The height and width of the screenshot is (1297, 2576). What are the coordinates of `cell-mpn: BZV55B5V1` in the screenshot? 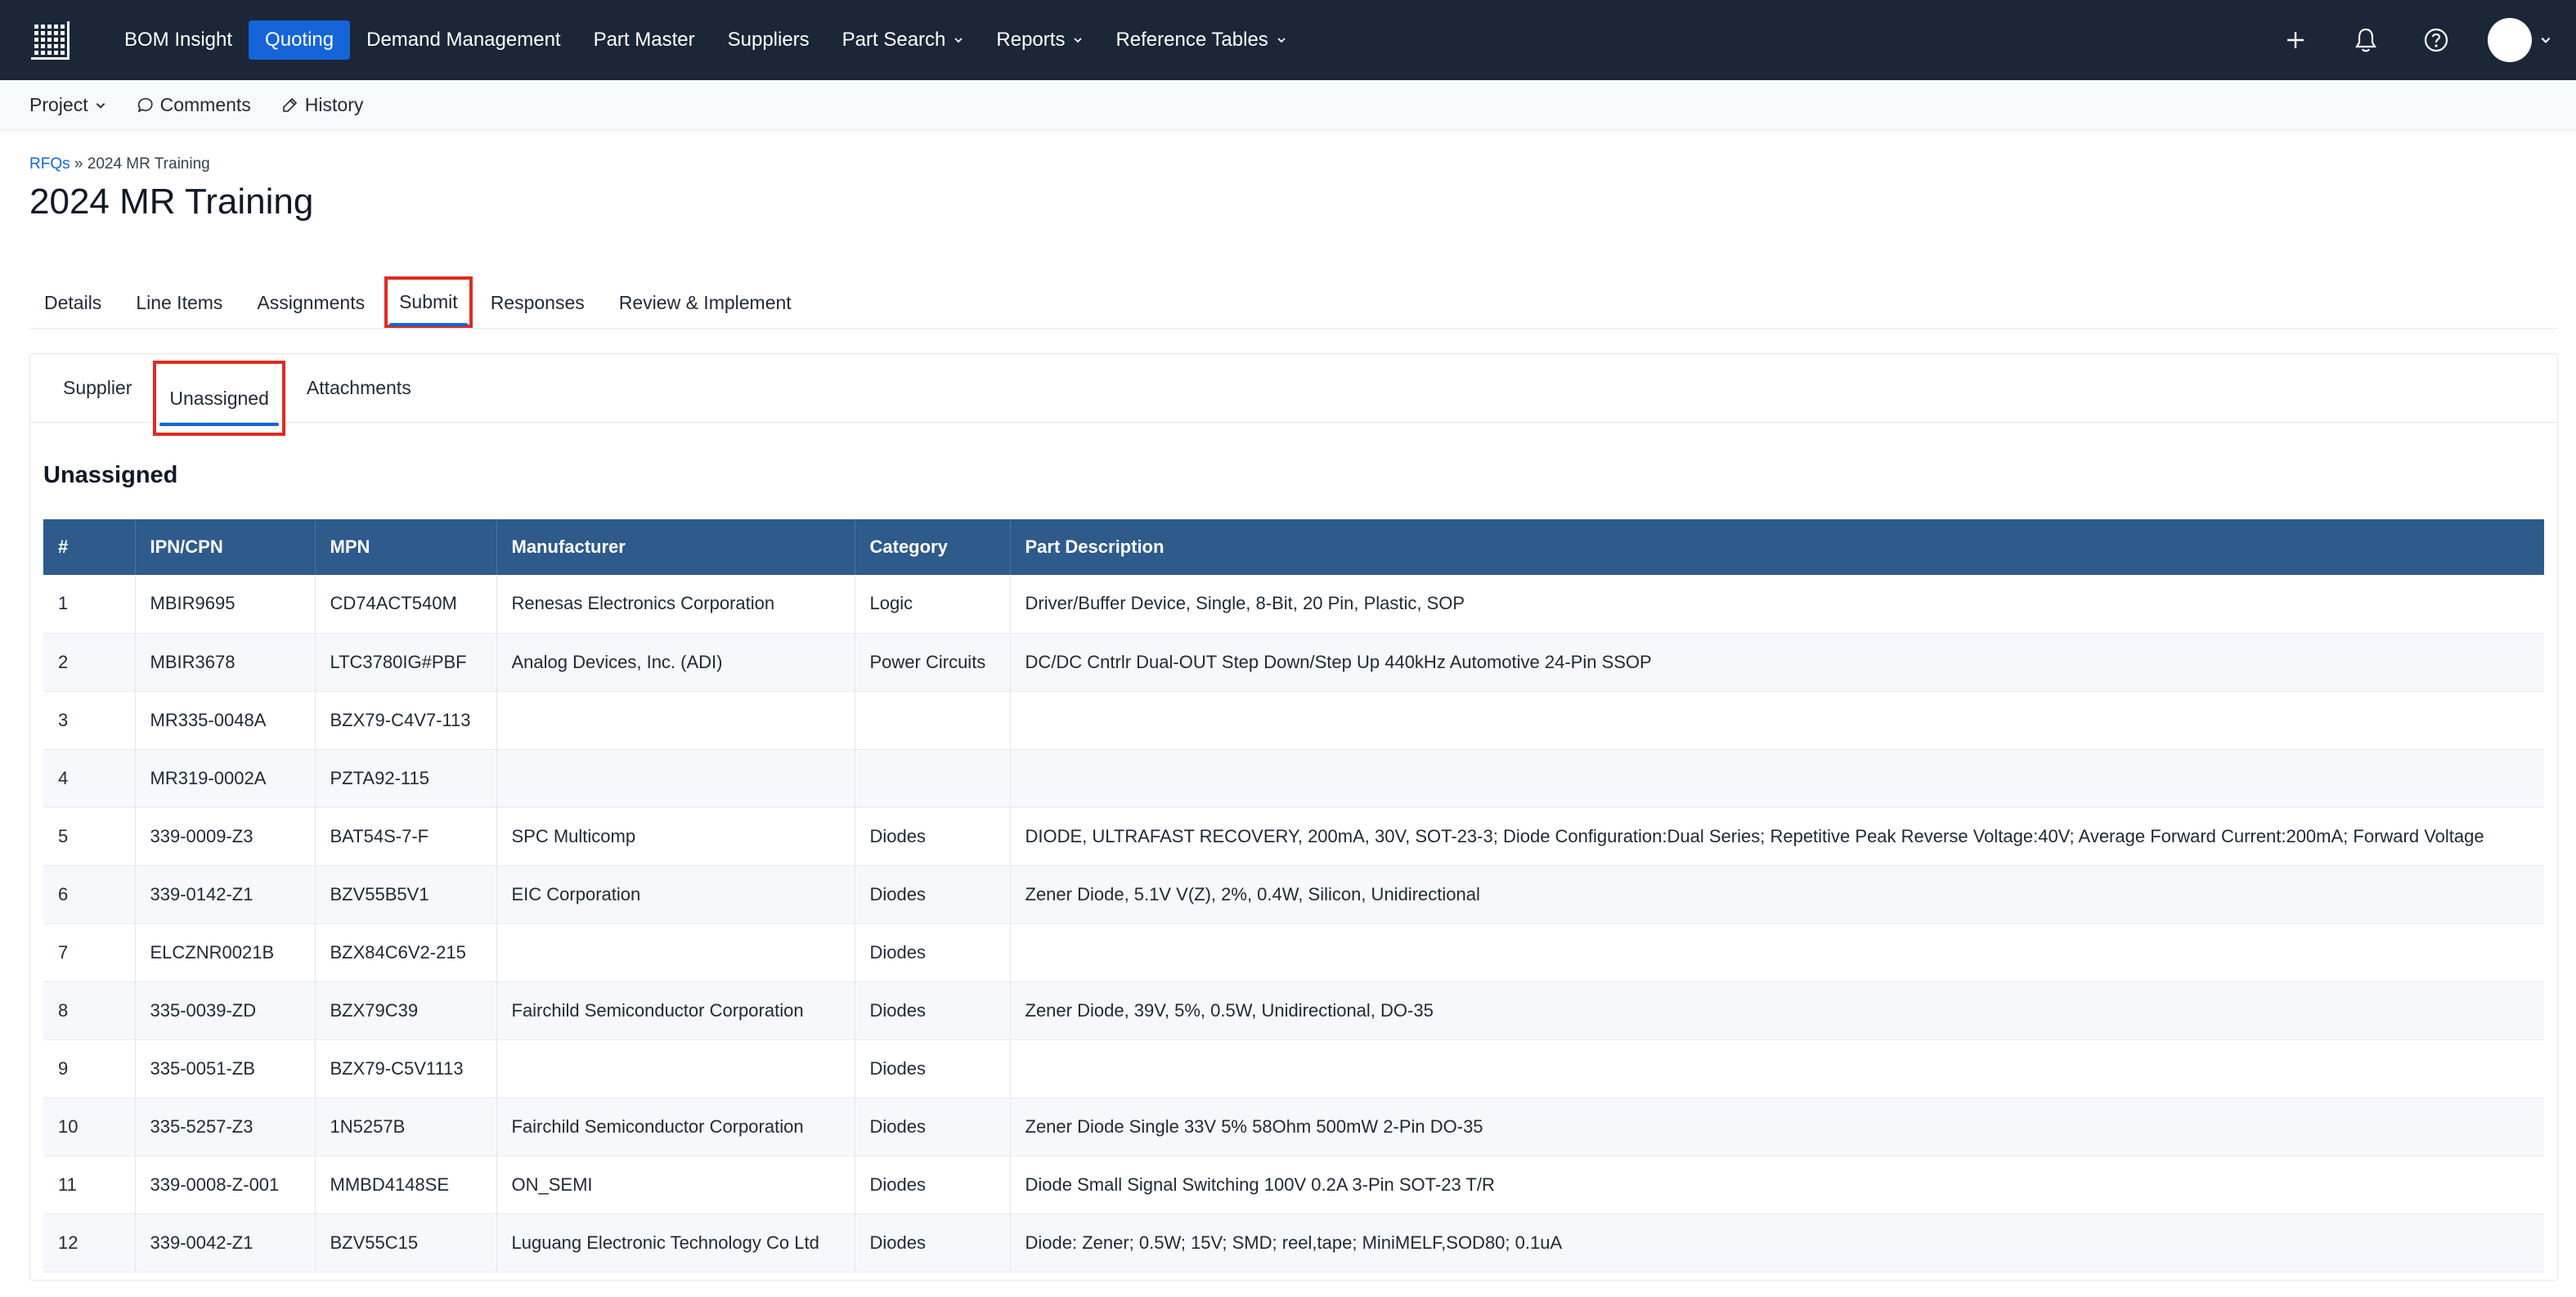 It's located at (406, 894).